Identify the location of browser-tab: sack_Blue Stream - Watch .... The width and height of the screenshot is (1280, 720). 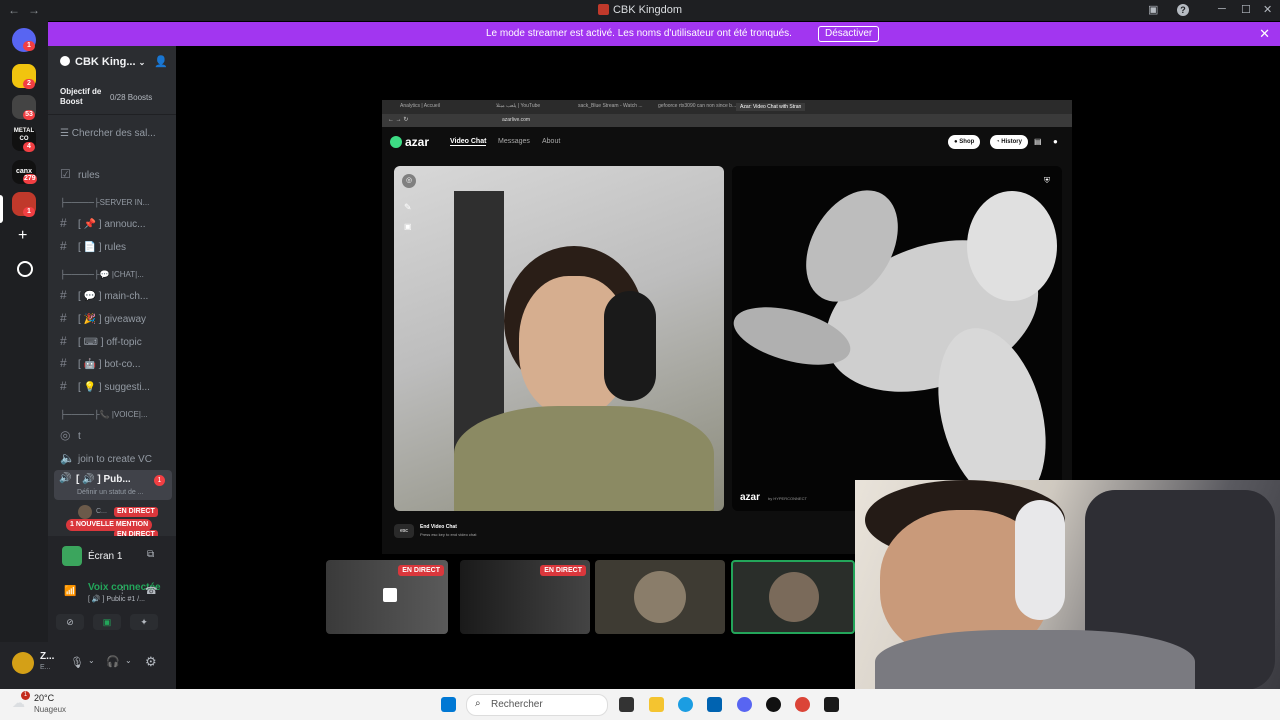
(610, 106).